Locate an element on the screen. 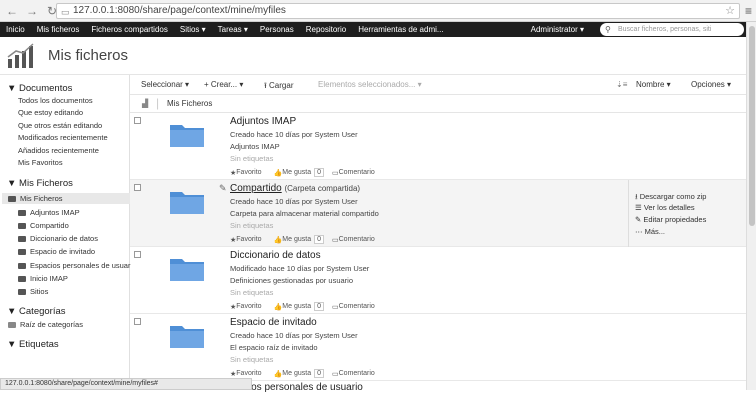 This screenshot has height=393, width=756. tree-item-diccionario: Diccionario de datos is located at coordinates (58, 238).